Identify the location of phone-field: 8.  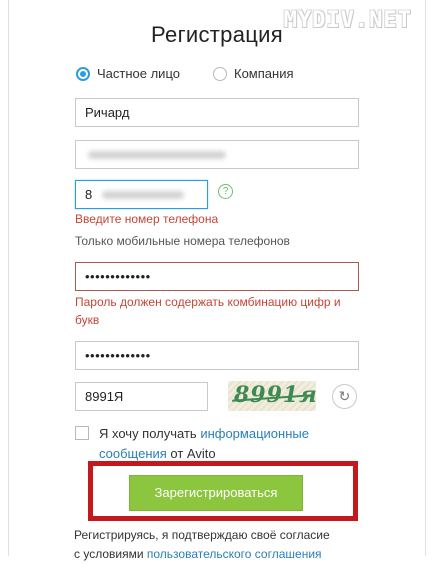
(141, 194).